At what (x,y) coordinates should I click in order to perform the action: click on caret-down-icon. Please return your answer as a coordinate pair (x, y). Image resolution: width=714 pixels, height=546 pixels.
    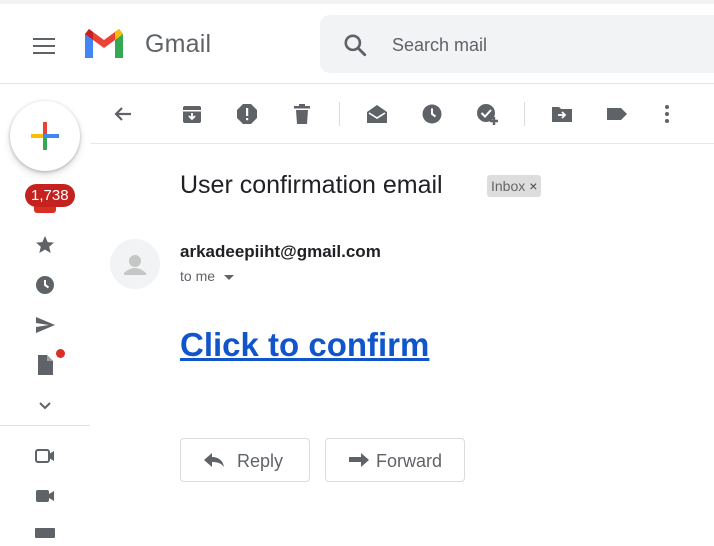
    Looking at the image, I should click on (228, 277).